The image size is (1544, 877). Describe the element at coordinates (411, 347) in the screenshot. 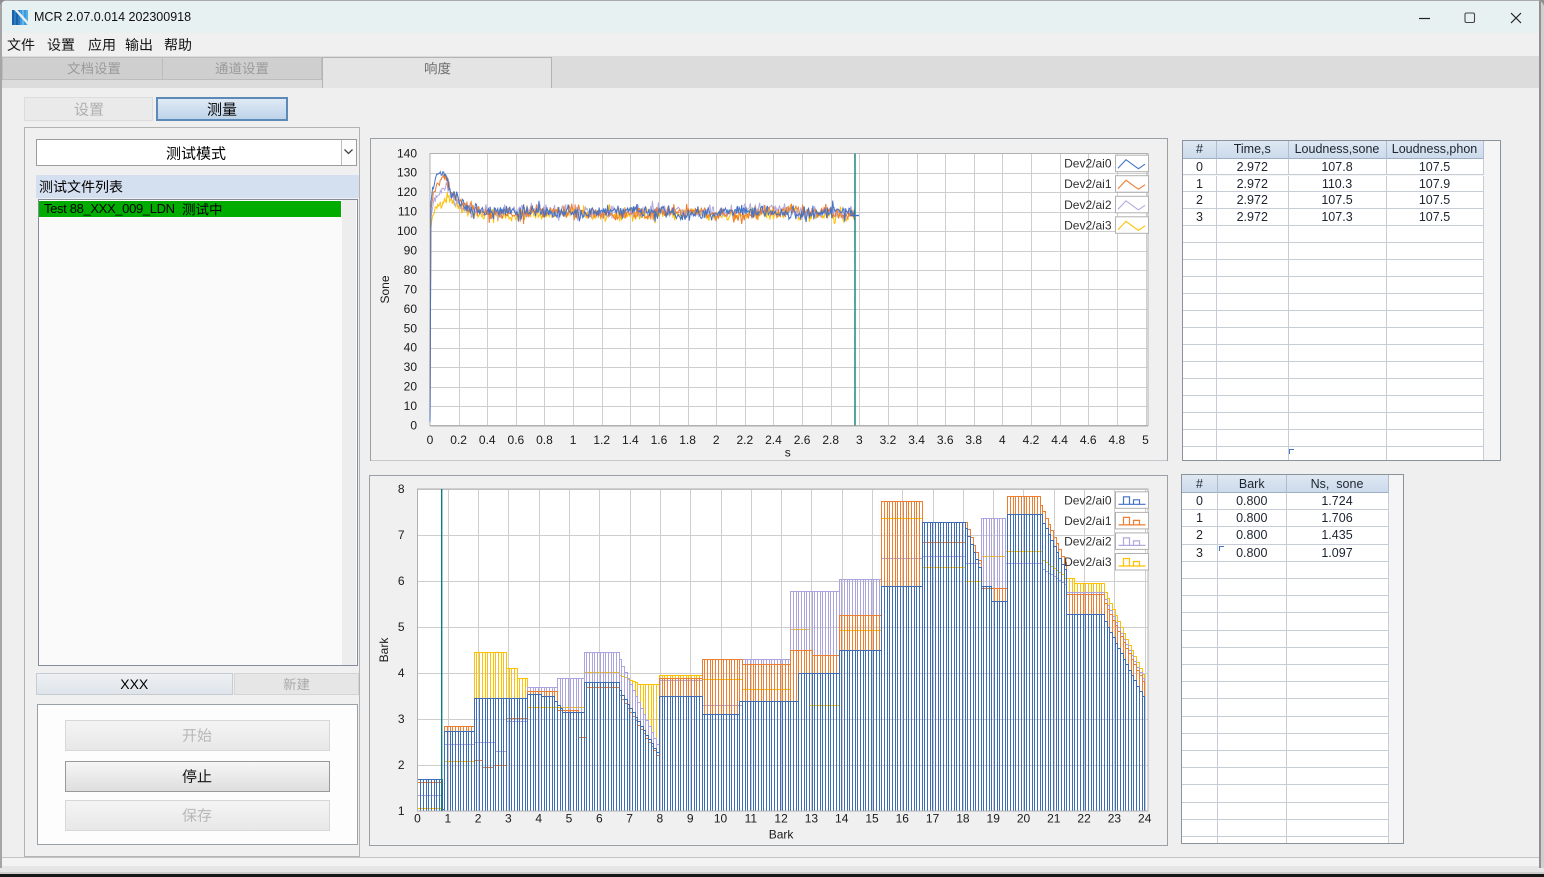

I see `svg-text: 40` at that location.